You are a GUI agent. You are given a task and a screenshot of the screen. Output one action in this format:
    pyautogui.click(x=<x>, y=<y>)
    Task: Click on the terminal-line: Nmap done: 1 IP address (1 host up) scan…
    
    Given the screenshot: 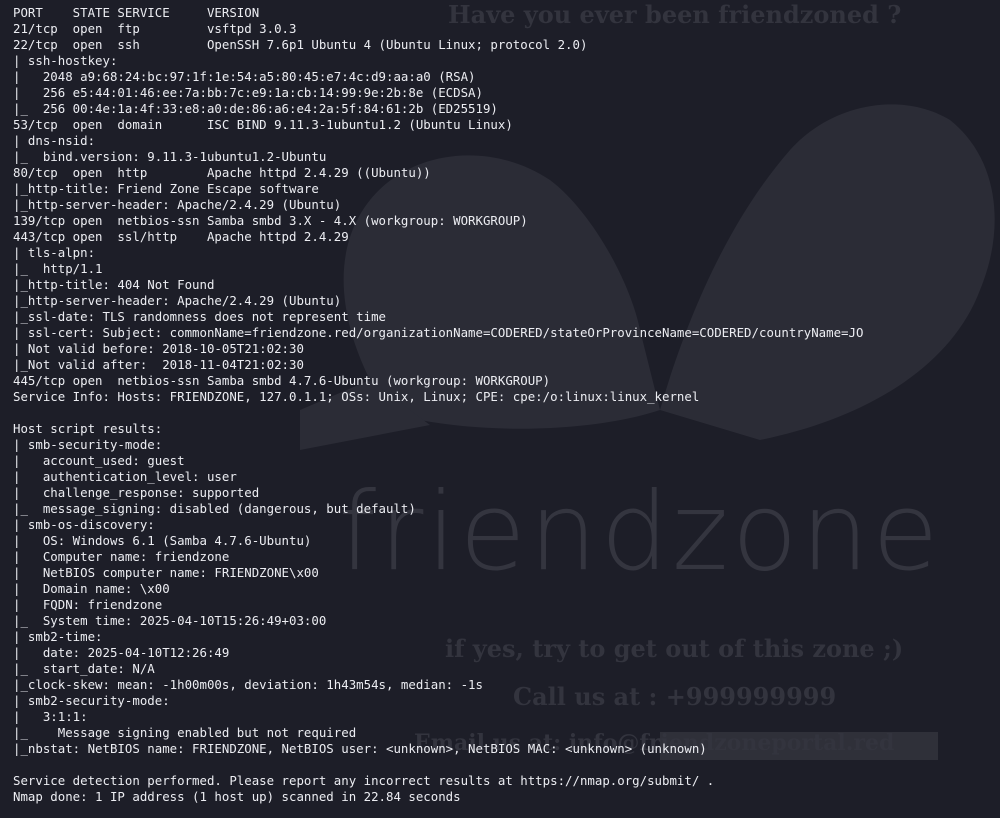 What is the action you would take?
    pyautogui.click(x=237, y=796)
    